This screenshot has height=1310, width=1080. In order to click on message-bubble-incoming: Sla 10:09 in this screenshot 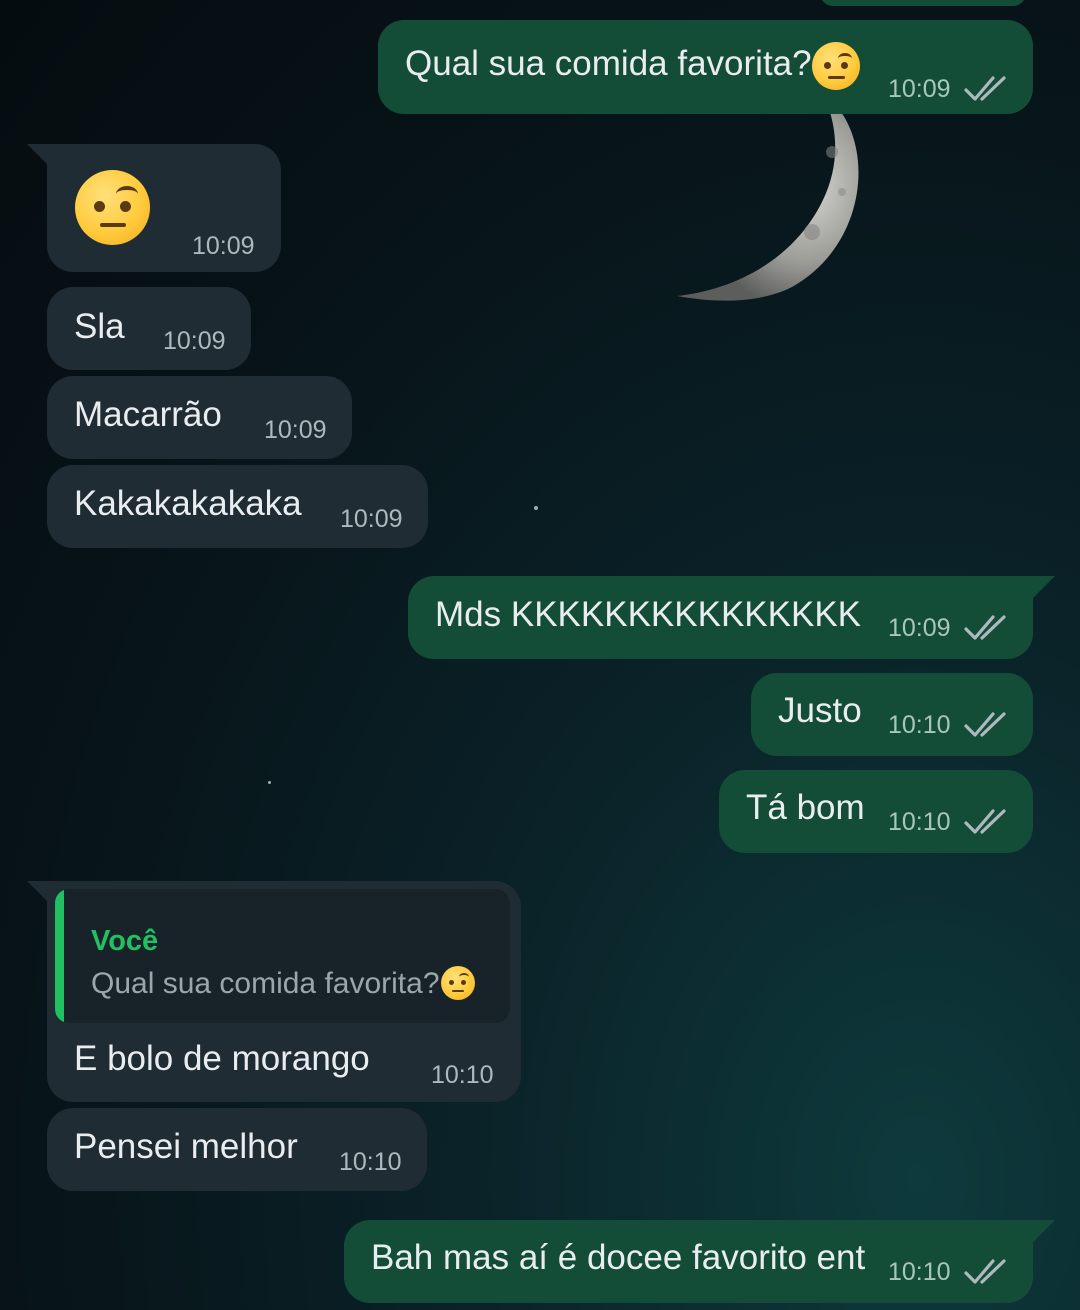, I will do `click(149, 328)`.